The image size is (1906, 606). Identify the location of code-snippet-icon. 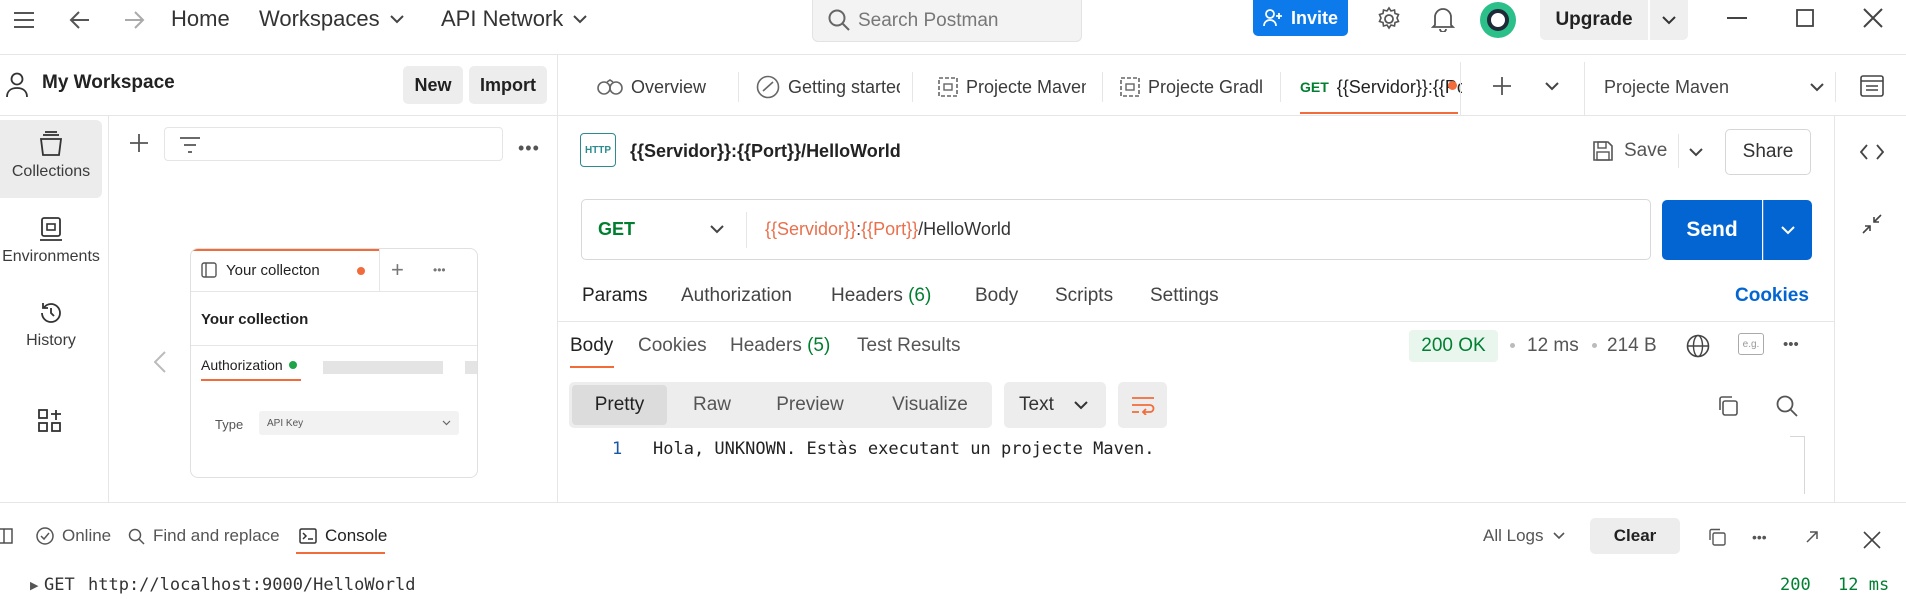
(1872, 152).